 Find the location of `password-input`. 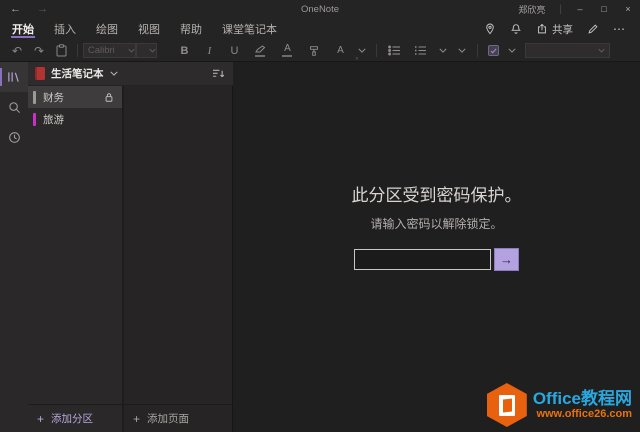

password-input is located at coordinates (422, 259).